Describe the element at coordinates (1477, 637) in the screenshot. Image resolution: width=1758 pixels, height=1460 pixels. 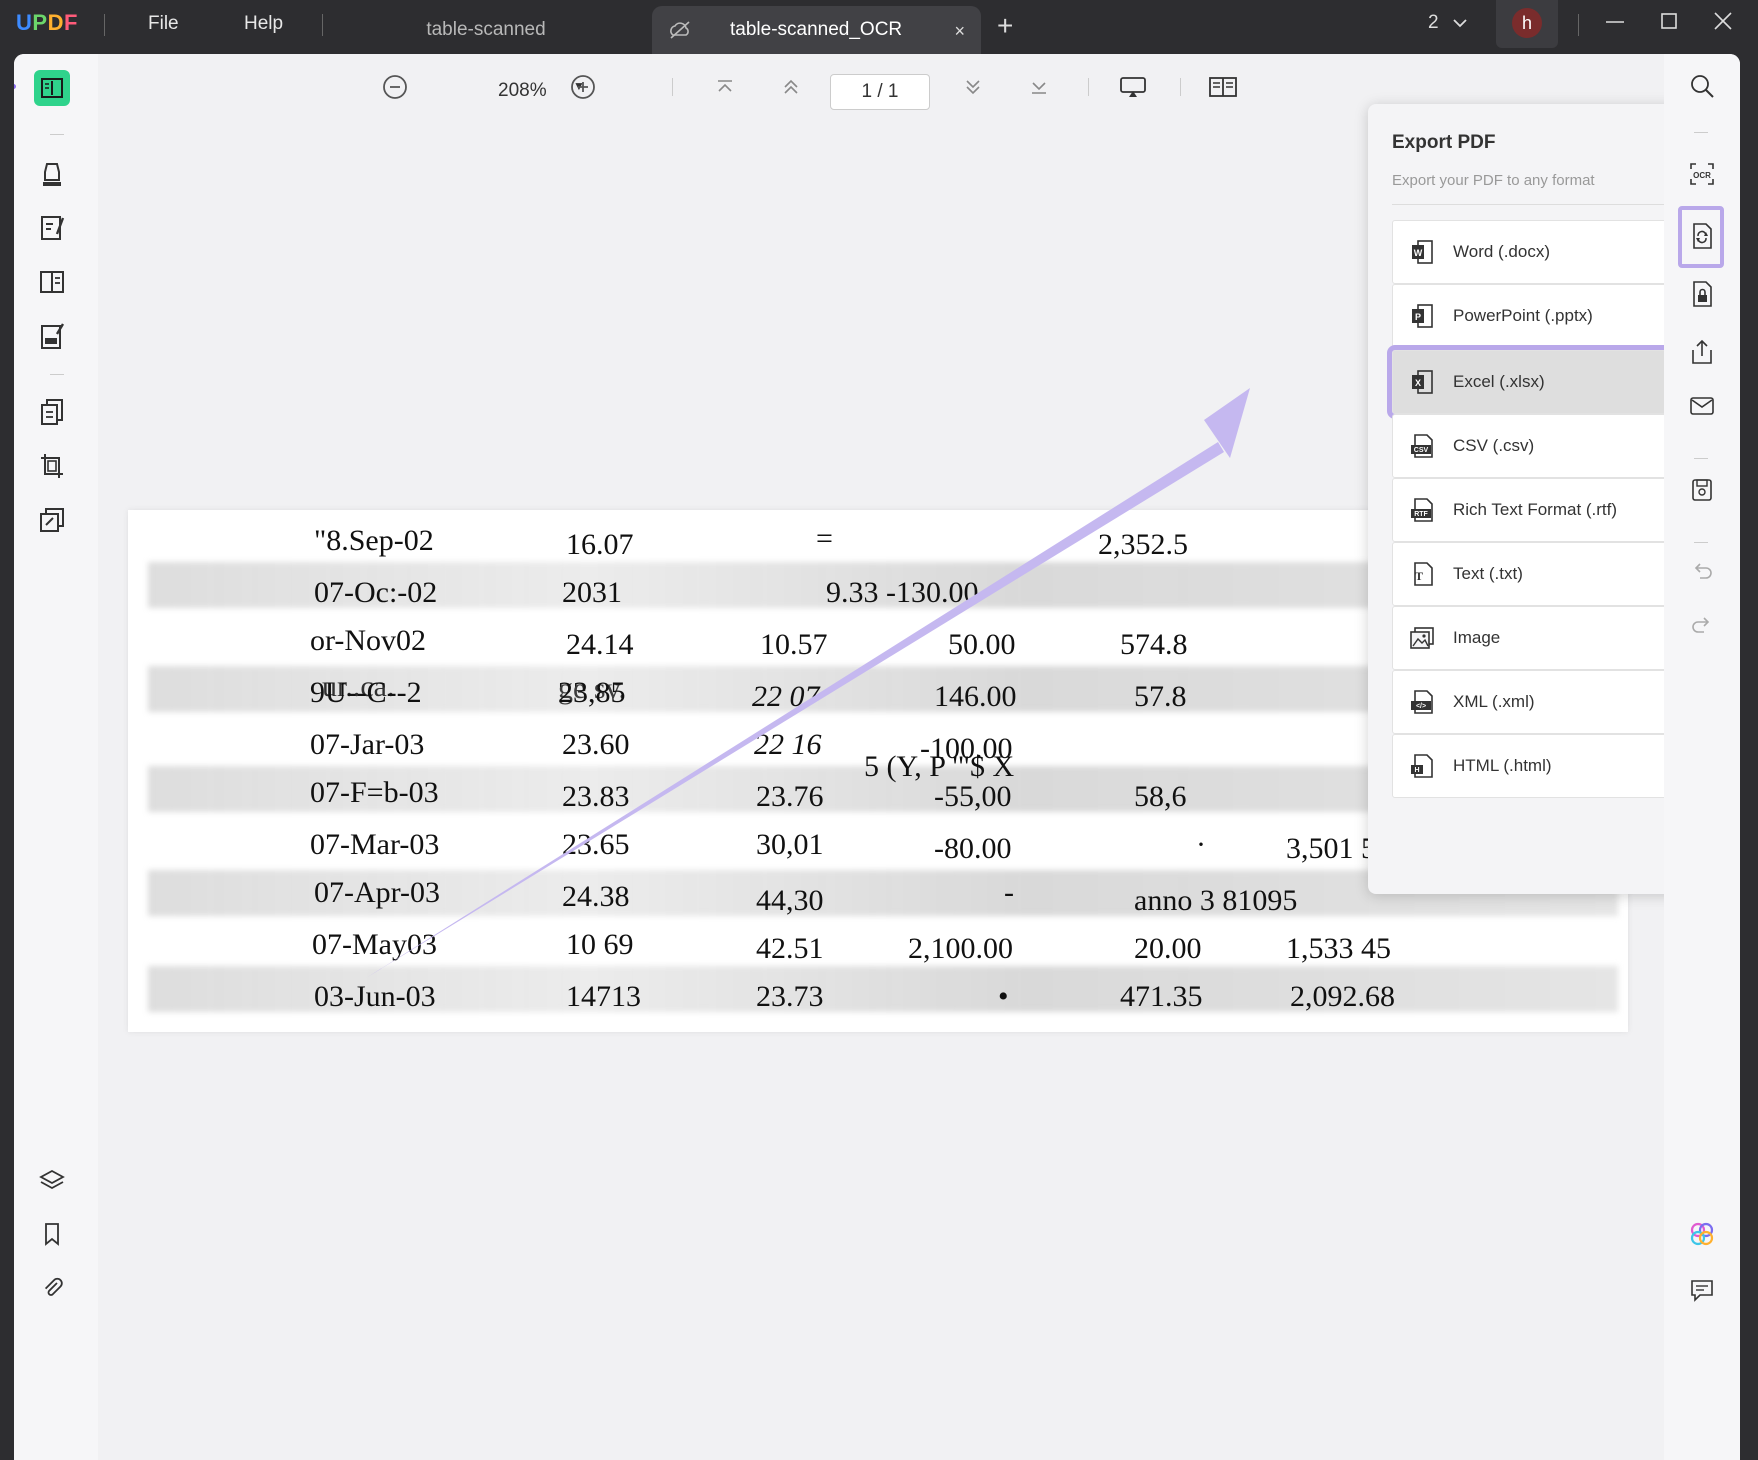
I see `export-label: Image` at that location.